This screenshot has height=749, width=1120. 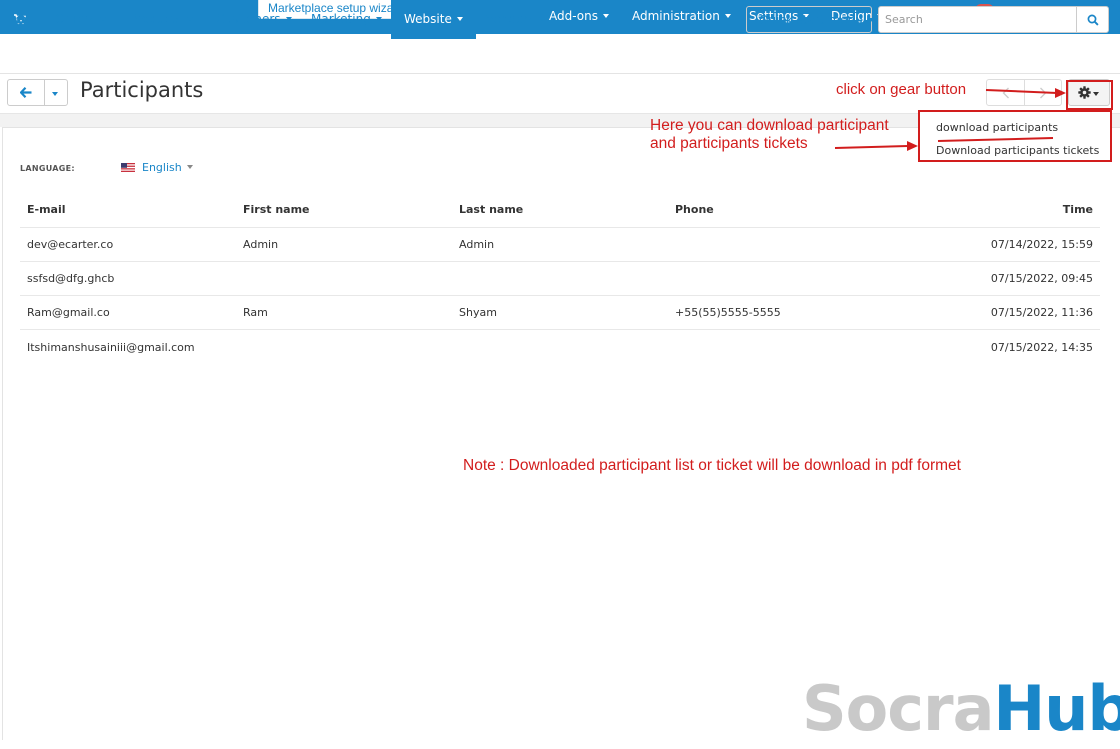 I want to click on watermark-part1: Socra, so click(x=898, y=708).